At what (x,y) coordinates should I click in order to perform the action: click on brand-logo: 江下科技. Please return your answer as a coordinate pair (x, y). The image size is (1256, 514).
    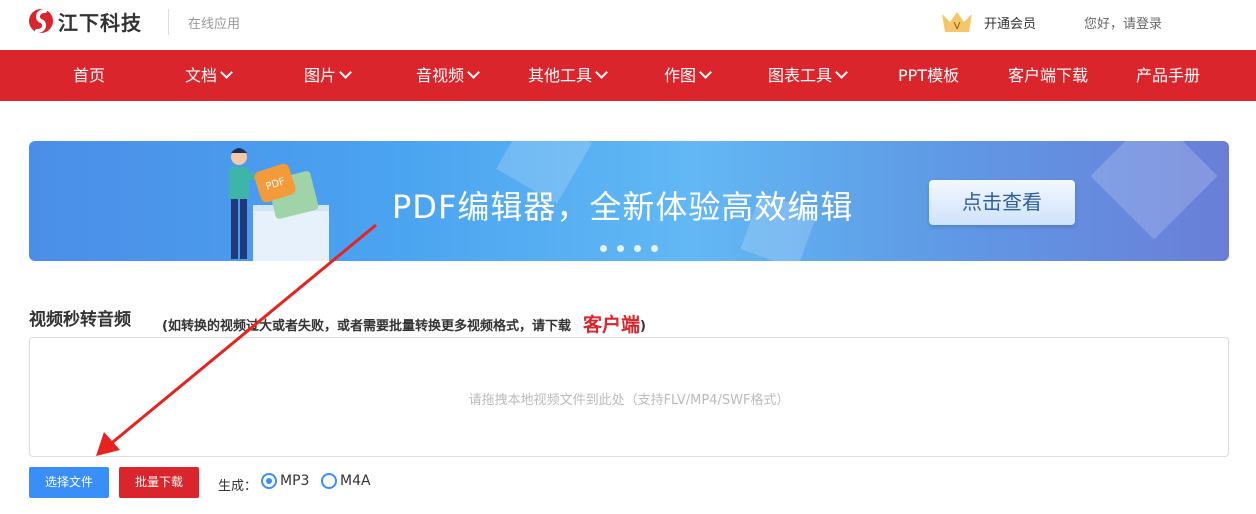
    Looking at the image, I should click on (85, 21).